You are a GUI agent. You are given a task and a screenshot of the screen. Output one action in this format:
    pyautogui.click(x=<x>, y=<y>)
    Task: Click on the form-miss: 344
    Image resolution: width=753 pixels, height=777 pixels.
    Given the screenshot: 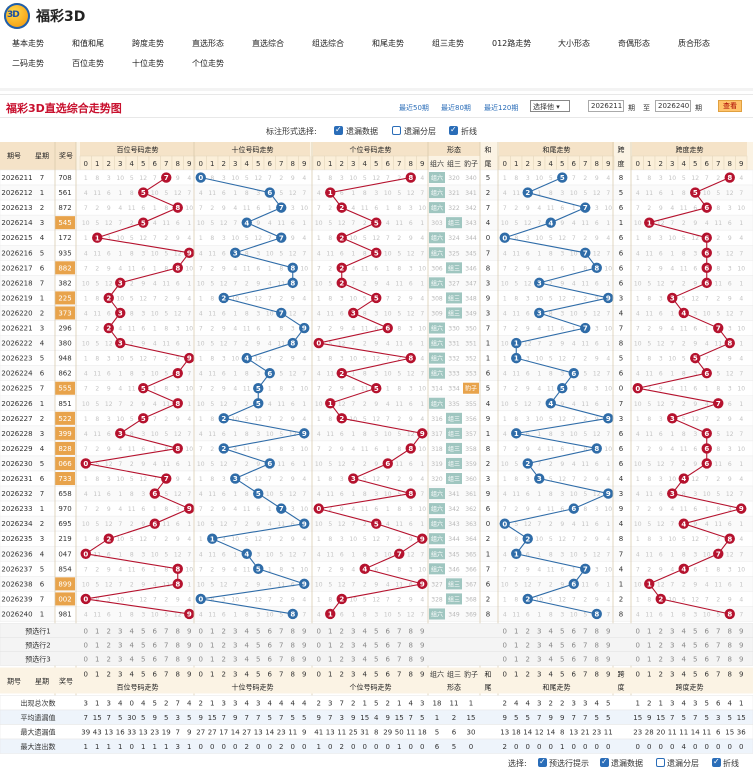 What is the action you would take?
    pyautogui.click(x=454, y=539)
    